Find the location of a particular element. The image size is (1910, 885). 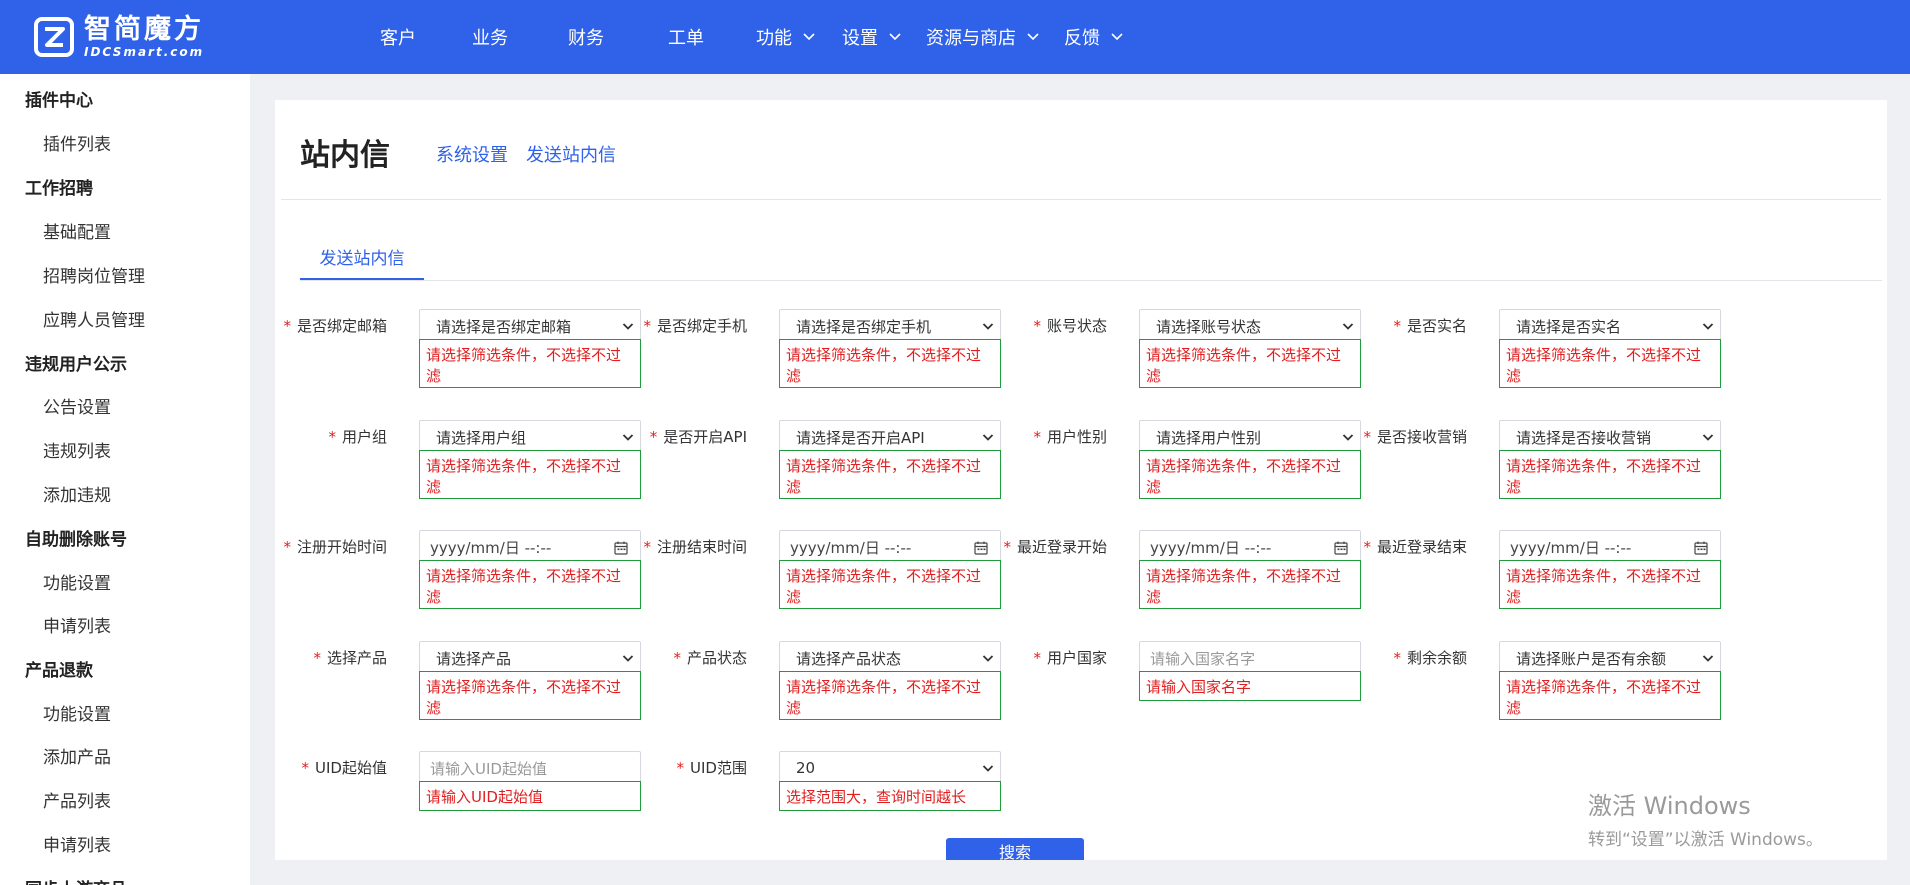

field-label-text: 注册结束时间 is located at coordinates (701, 547).